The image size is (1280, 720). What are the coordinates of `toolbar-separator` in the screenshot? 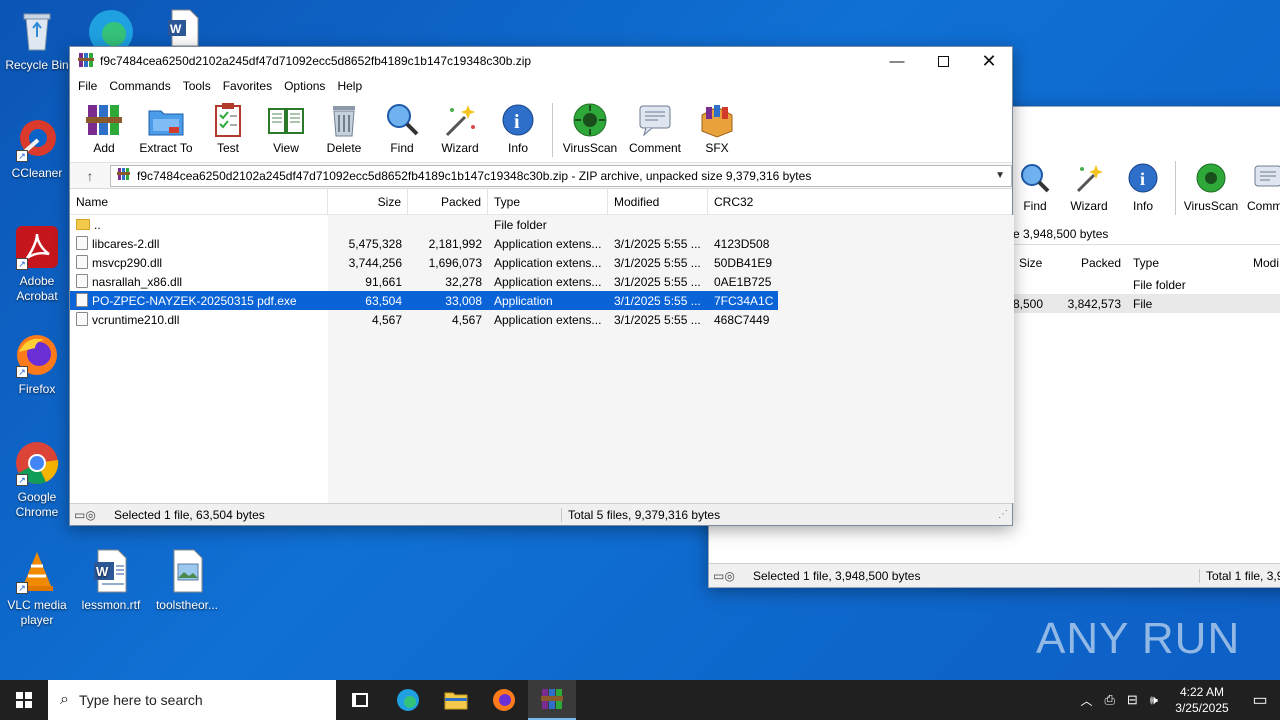 It's located at (552, 130).